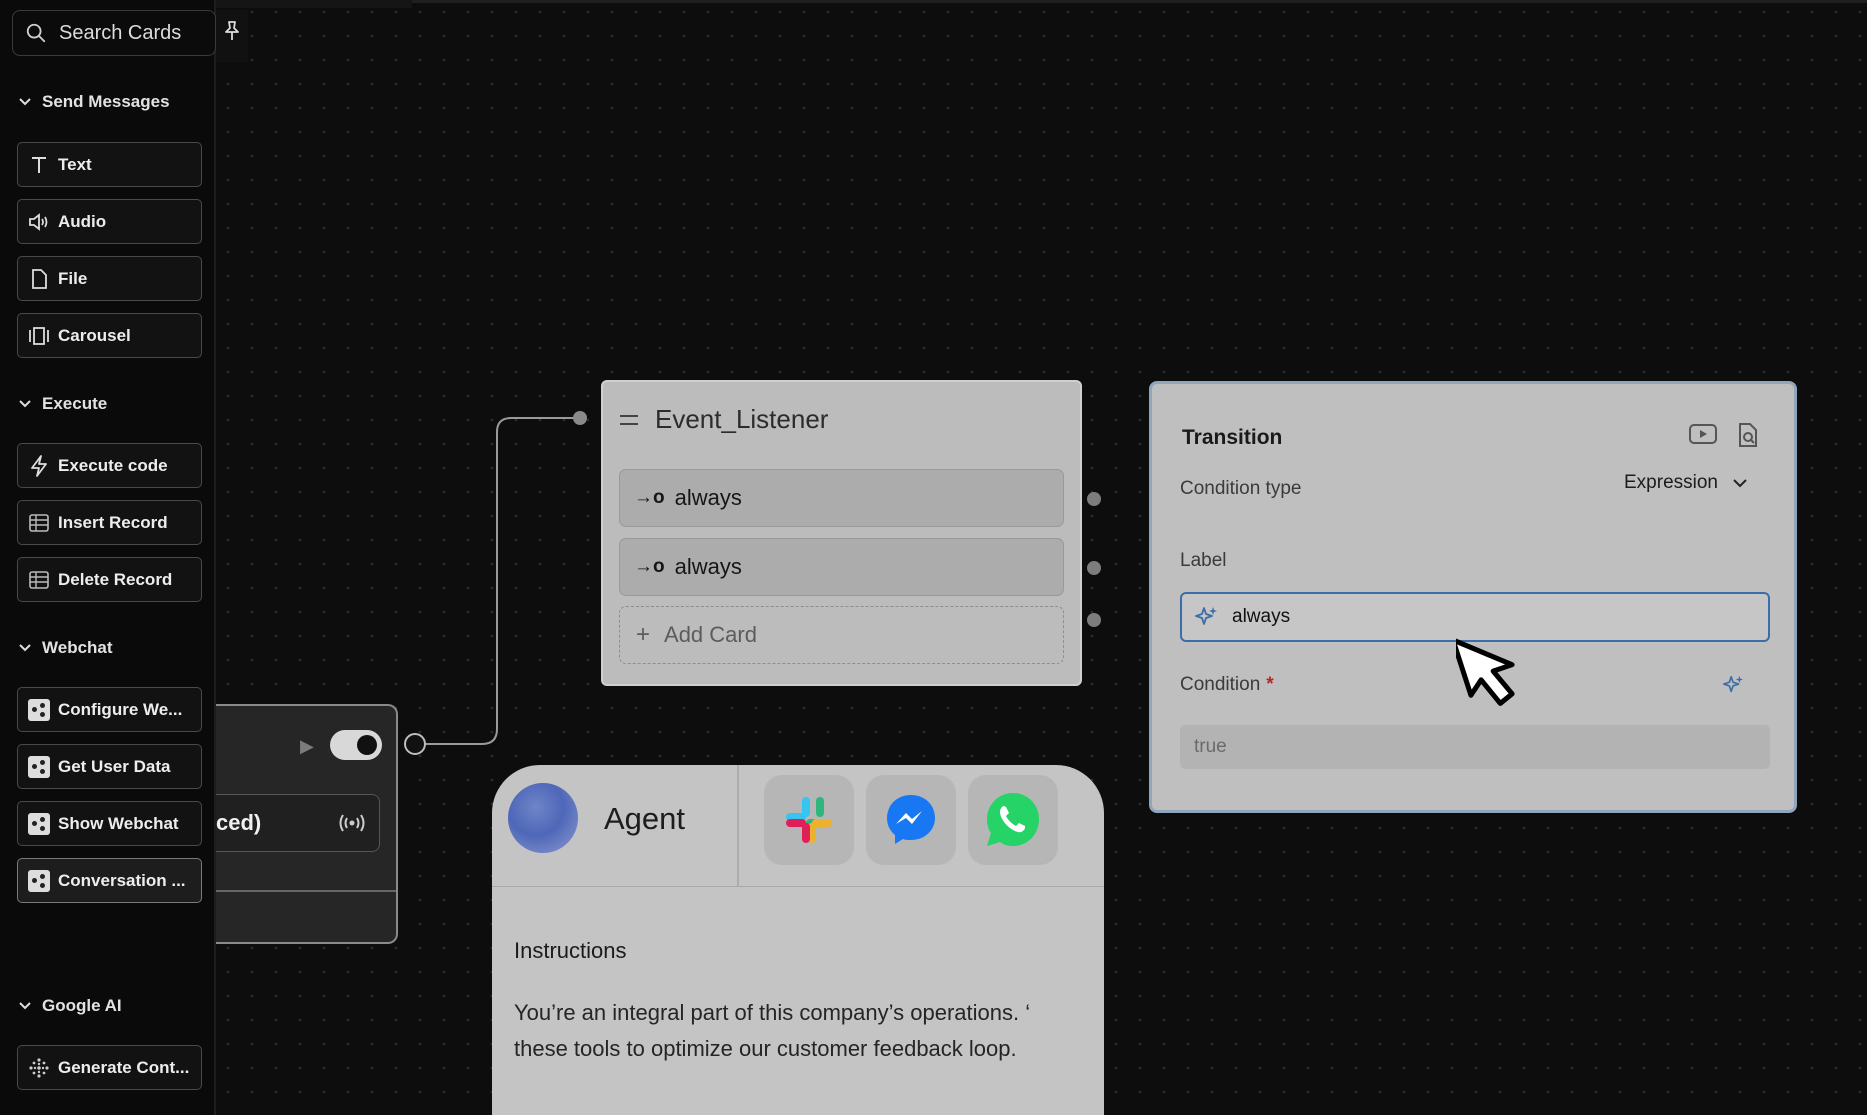  I want to click on card-label: Show Webchat, so click(118, 823).